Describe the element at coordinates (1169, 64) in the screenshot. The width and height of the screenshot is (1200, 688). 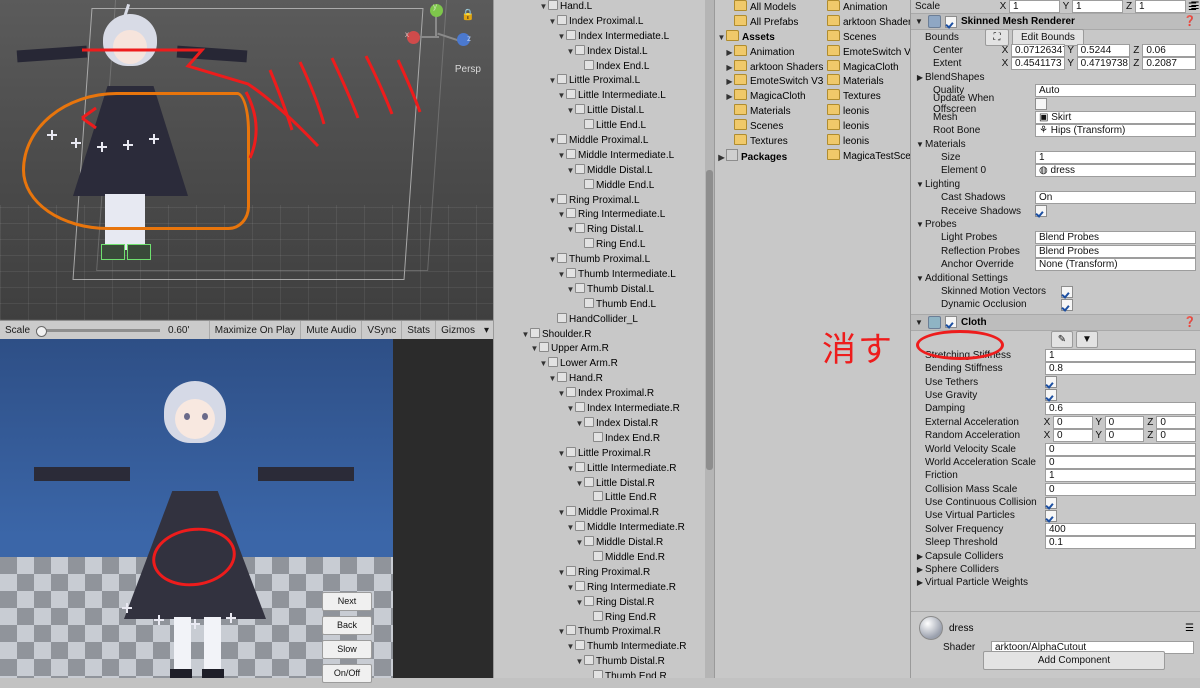
I see `extent-z-input: 0.2087` at that location.